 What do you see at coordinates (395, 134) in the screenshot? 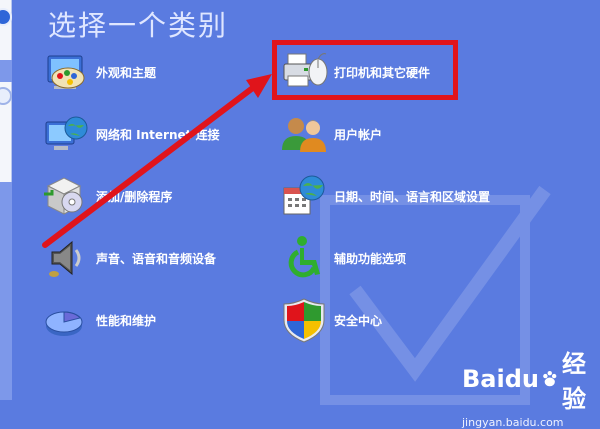
I see `category-user-accounts: 用户帐户` at bounding box center [395, 134].